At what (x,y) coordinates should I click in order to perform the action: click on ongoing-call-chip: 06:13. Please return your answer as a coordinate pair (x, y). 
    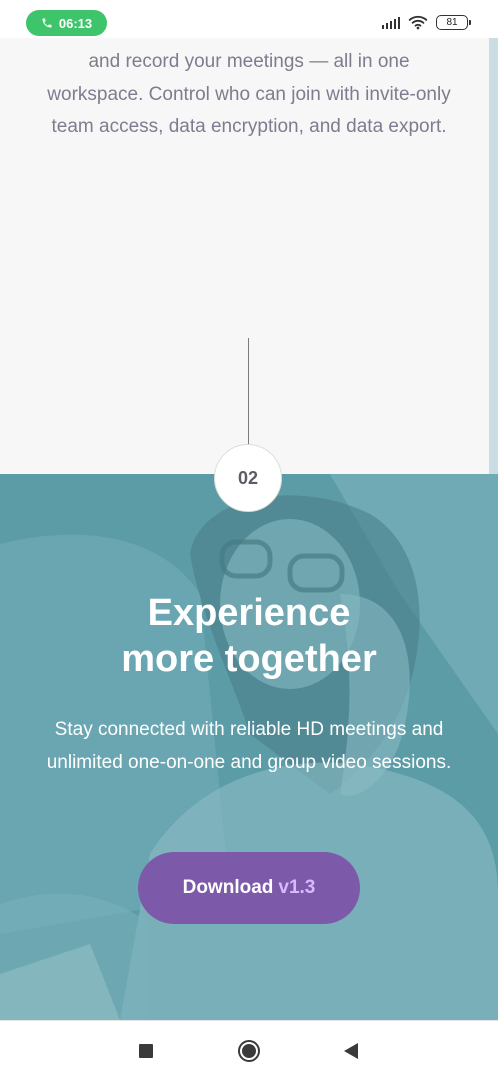
    Looking at the image, I should click on (66, 23).